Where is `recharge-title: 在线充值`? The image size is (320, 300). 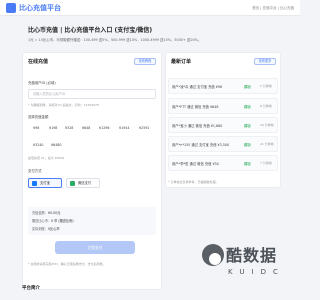
recharge-title: 在线充值 is located at coordinates (38, 62).